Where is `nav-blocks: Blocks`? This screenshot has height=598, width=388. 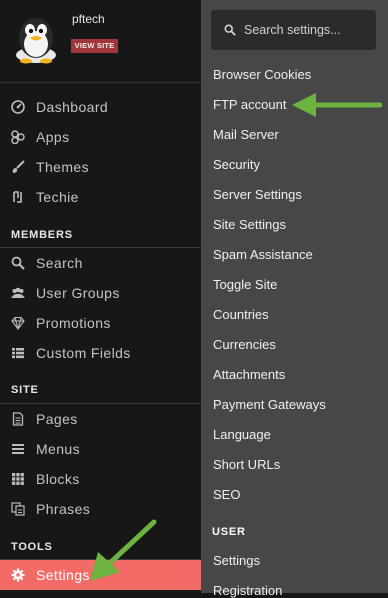
nav-blocks: Blocks is located at coordinates (100, 479).